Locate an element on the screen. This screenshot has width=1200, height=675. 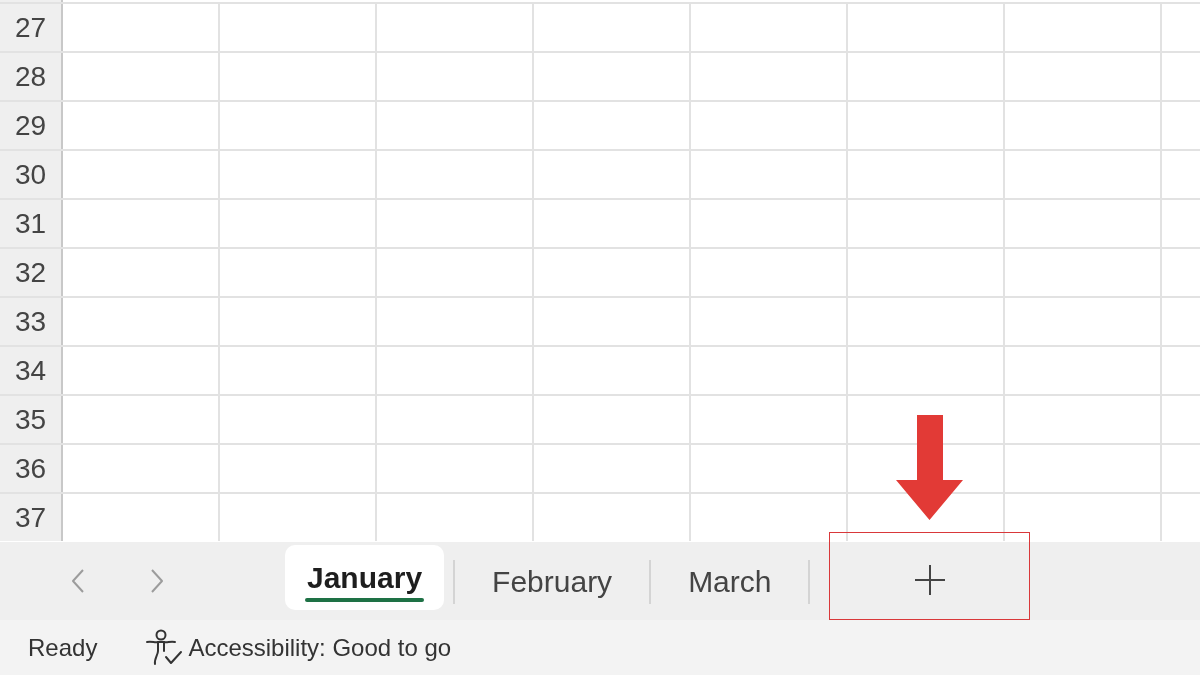
row-header: 36 is located at coordinates (31, 468).